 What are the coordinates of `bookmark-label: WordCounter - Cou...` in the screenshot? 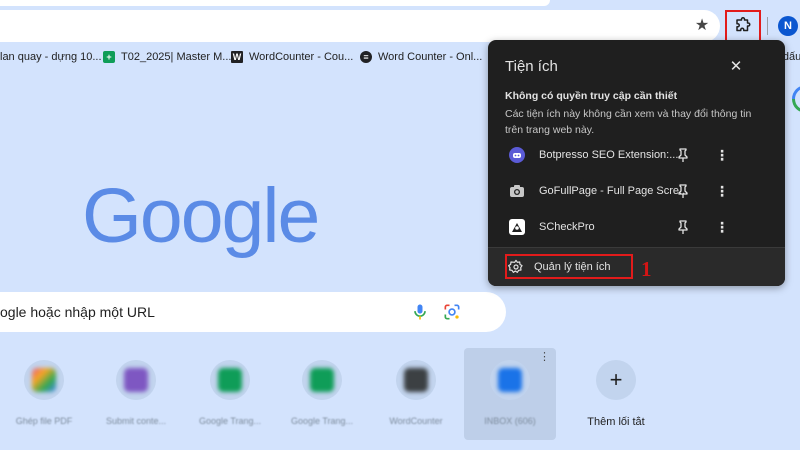 It's located at (301, 57).